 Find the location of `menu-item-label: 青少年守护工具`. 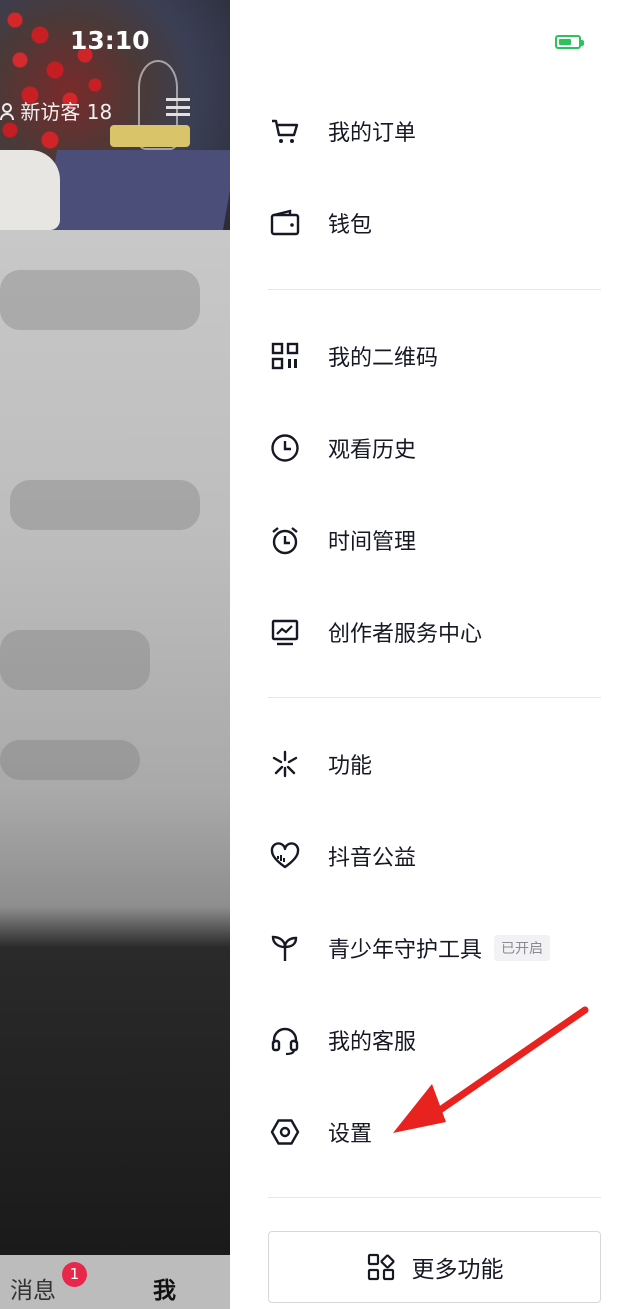

menu-item-label: 青少年守护工具 is located at coordinates (405, 950).